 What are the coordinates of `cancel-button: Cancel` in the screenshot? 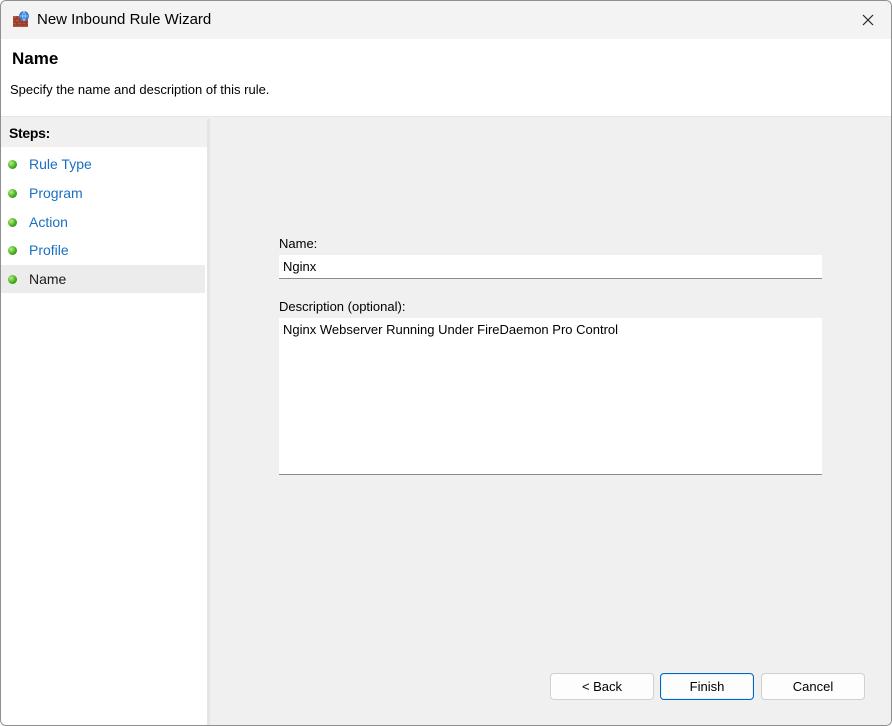 It's located at (813, 686).